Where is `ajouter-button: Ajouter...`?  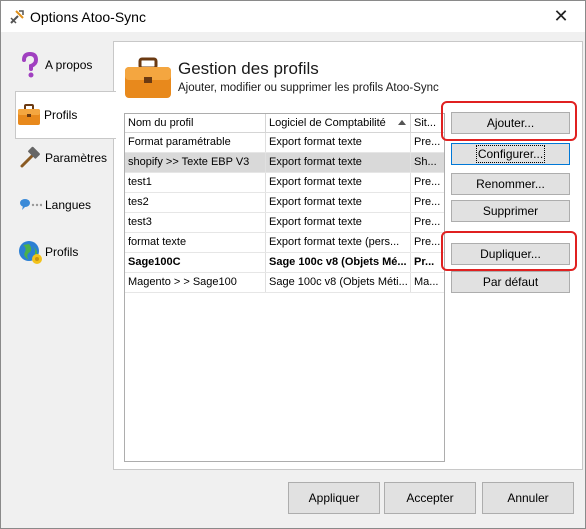
ajouter-button: Ajouter... is located at coordinates (510, 123).